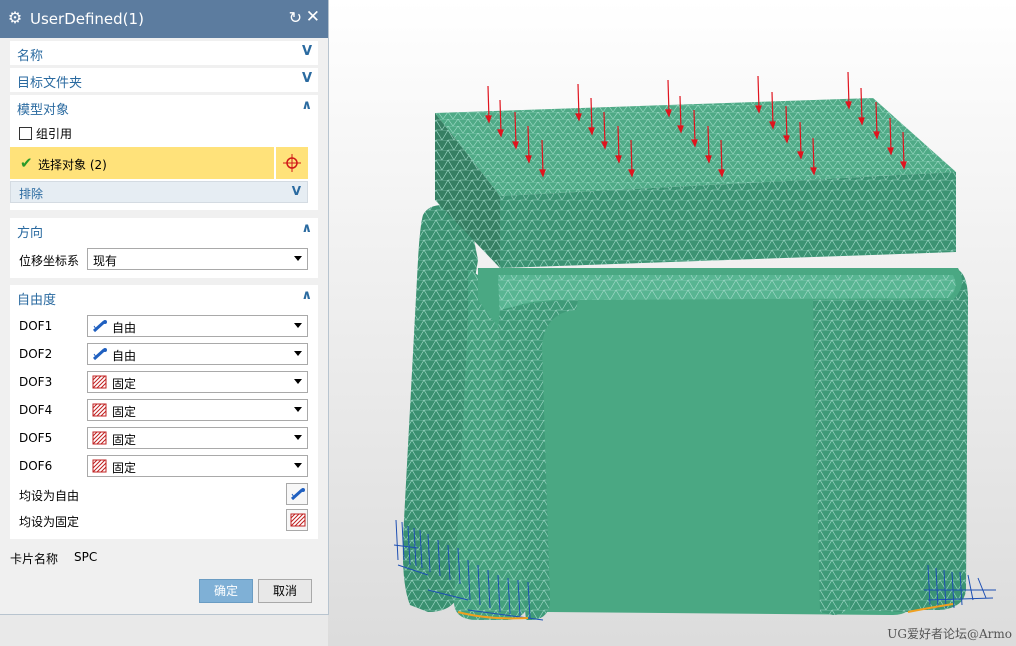 This screenshot has height=646, width=1016. I want to click on displacement-csys-label: 位移坐标系, so click(49, 261).